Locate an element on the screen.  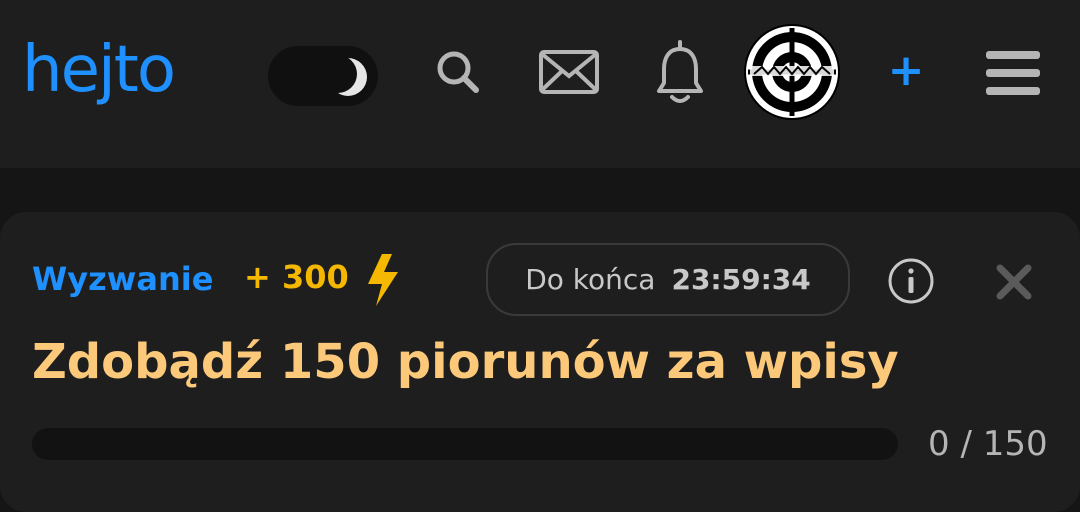
mail-icon is located at coordinates (569, 72).